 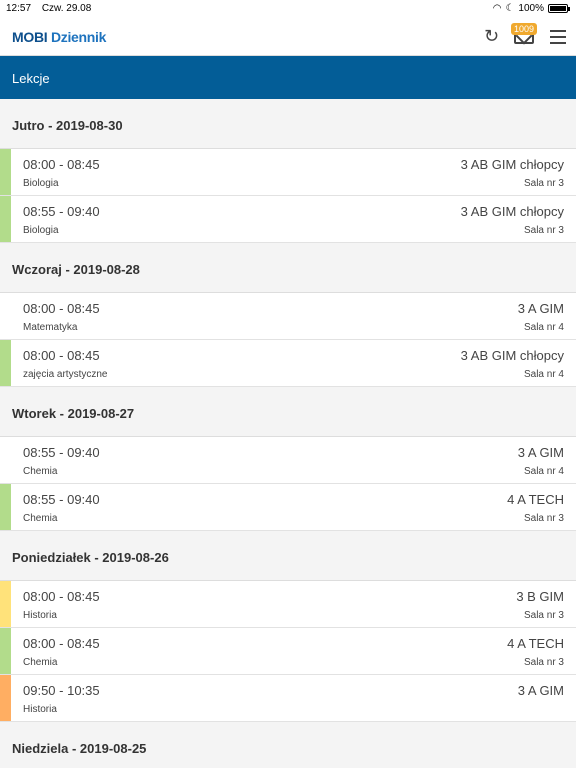 I want to click on menu-icon, so click(x=558, y=39).